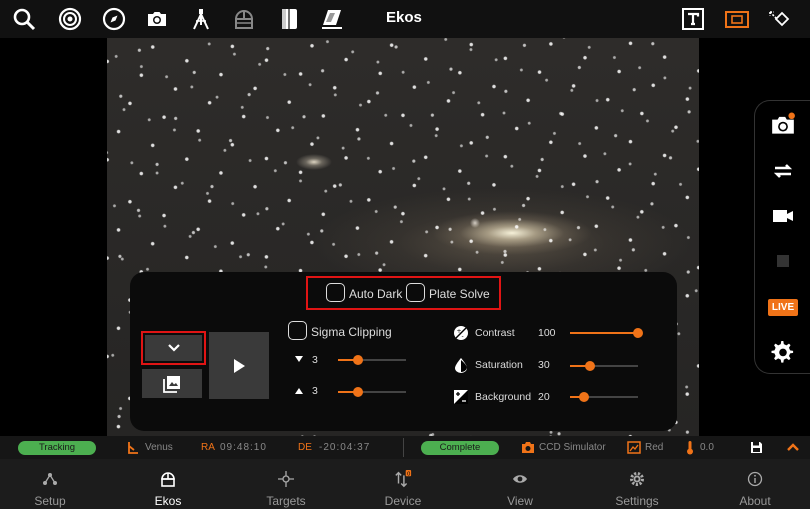  What do you see at coordinates (779, 19) in the screenshot?
I see `drag-icon` at bounding box center [779, 19].